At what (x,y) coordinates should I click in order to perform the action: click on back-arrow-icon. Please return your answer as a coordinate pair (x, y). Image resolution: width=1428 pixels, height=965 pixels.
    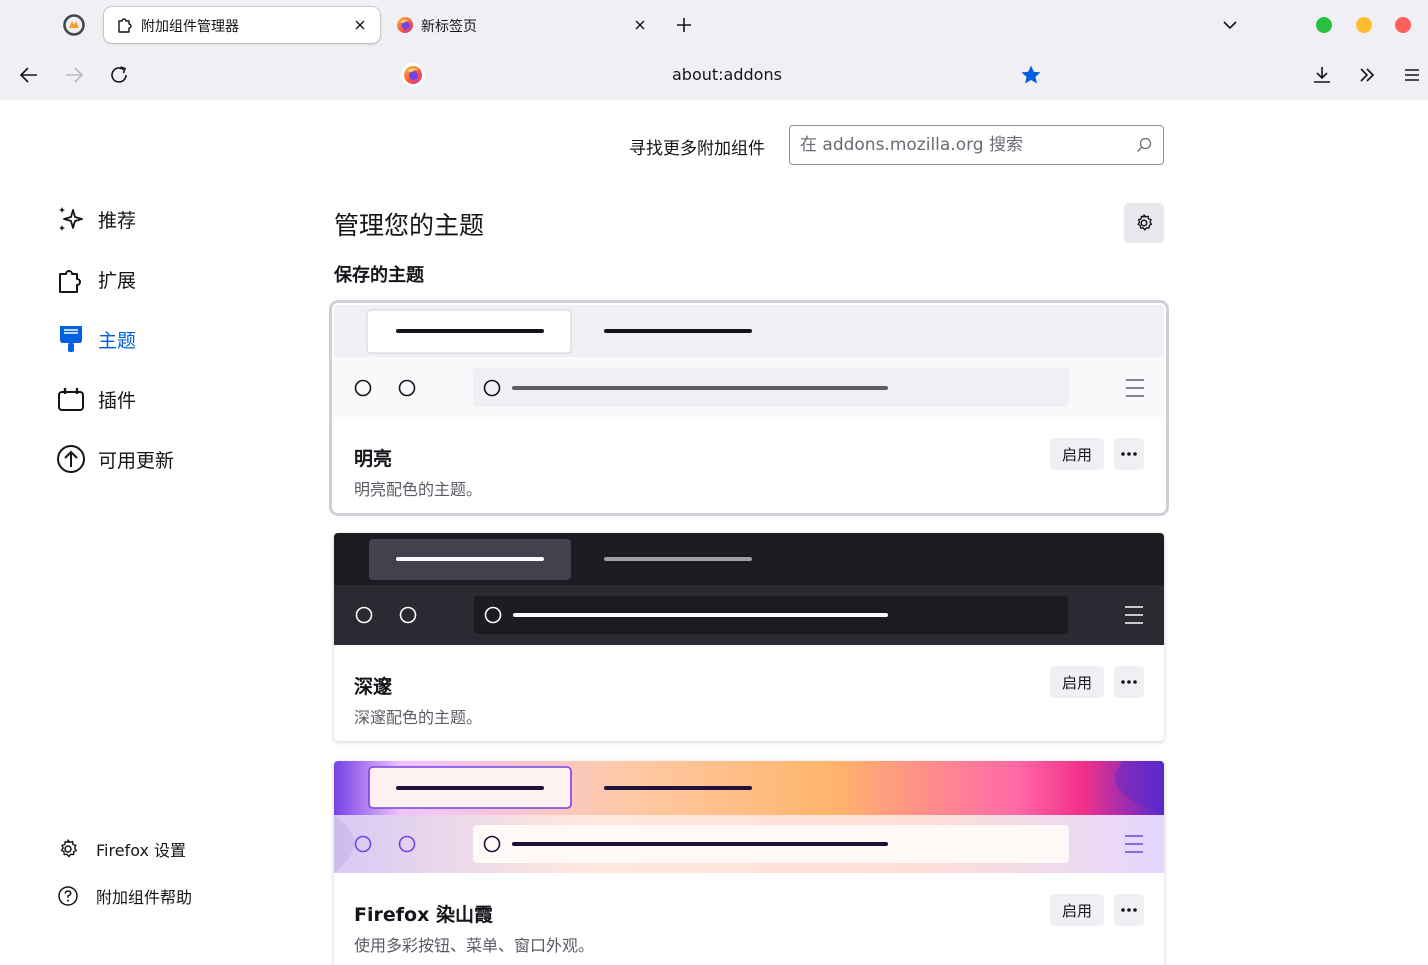
    Looking at the image, I should click on (29, 75).